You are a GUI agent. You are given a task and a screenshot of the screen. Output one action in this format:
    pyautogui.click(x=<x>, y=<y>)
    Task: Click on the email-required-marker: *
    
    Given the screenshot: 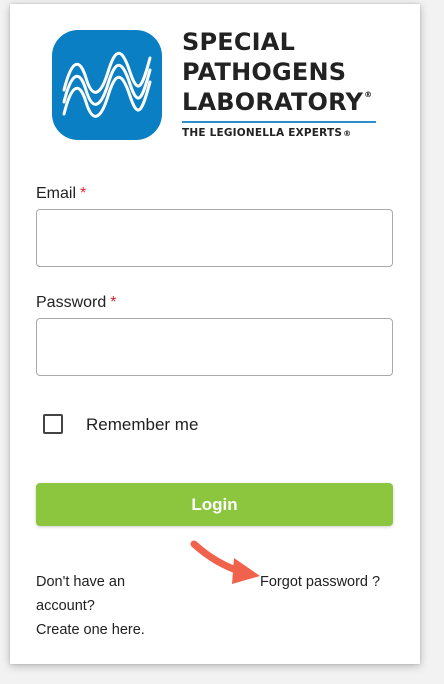 What is the action you would take?
    pyautogui.click(x=83, y=193)
    